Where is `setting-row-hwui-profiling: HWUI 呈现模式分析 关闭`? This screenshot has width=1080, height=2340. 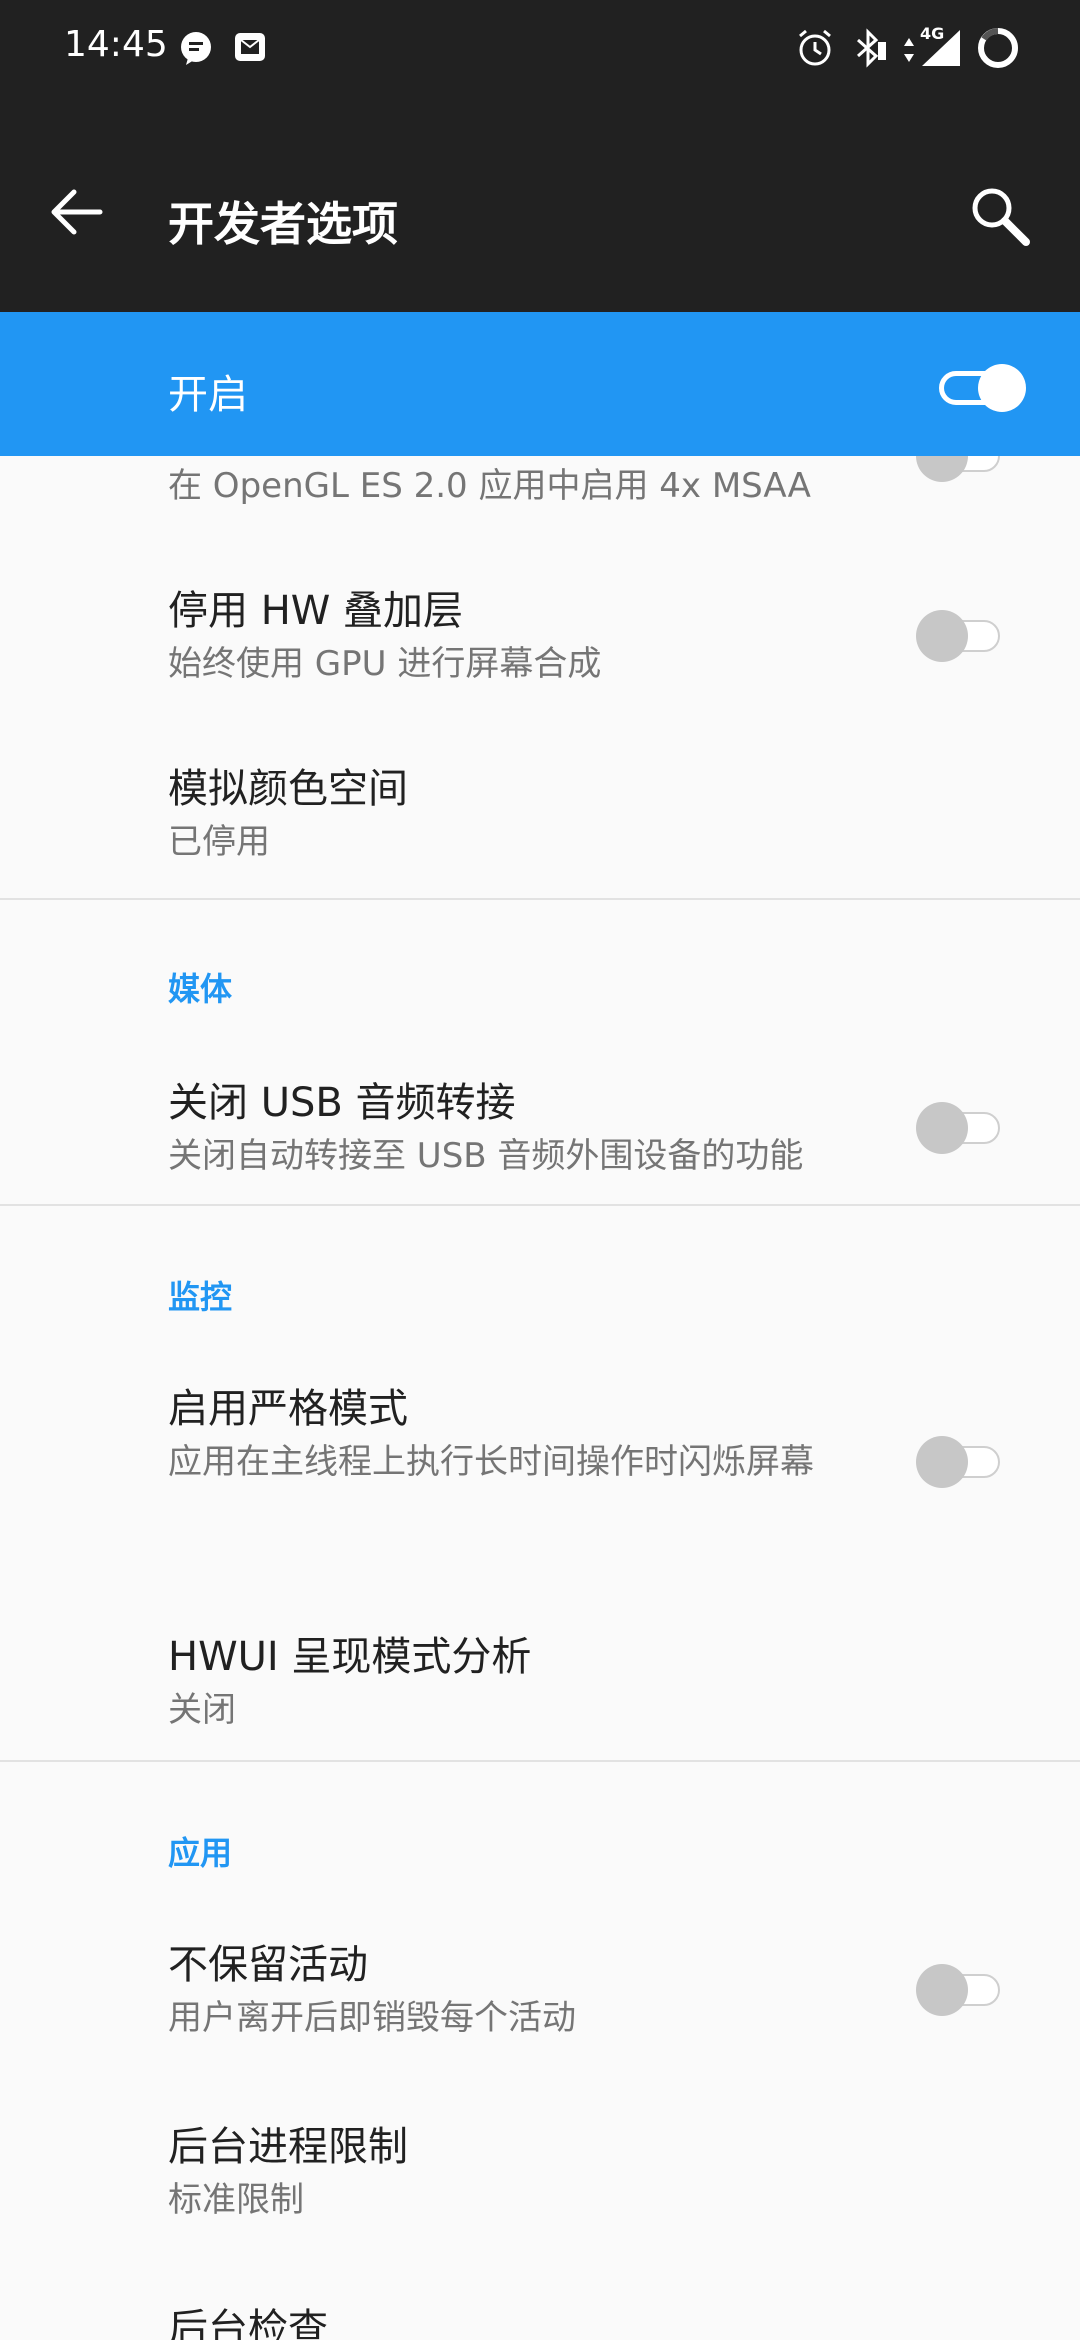 setting-row-hwui-profiling: HWUI 呈现模式分析 关闭 is located at coordinates (540, 1697).